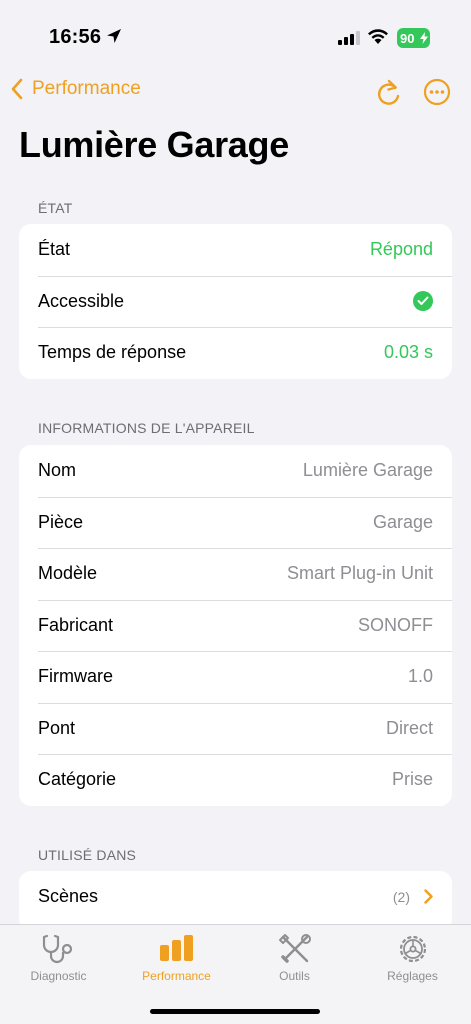 The image size is (471, 1024). I want to click on tab-label: Performance, so click(176, 976).